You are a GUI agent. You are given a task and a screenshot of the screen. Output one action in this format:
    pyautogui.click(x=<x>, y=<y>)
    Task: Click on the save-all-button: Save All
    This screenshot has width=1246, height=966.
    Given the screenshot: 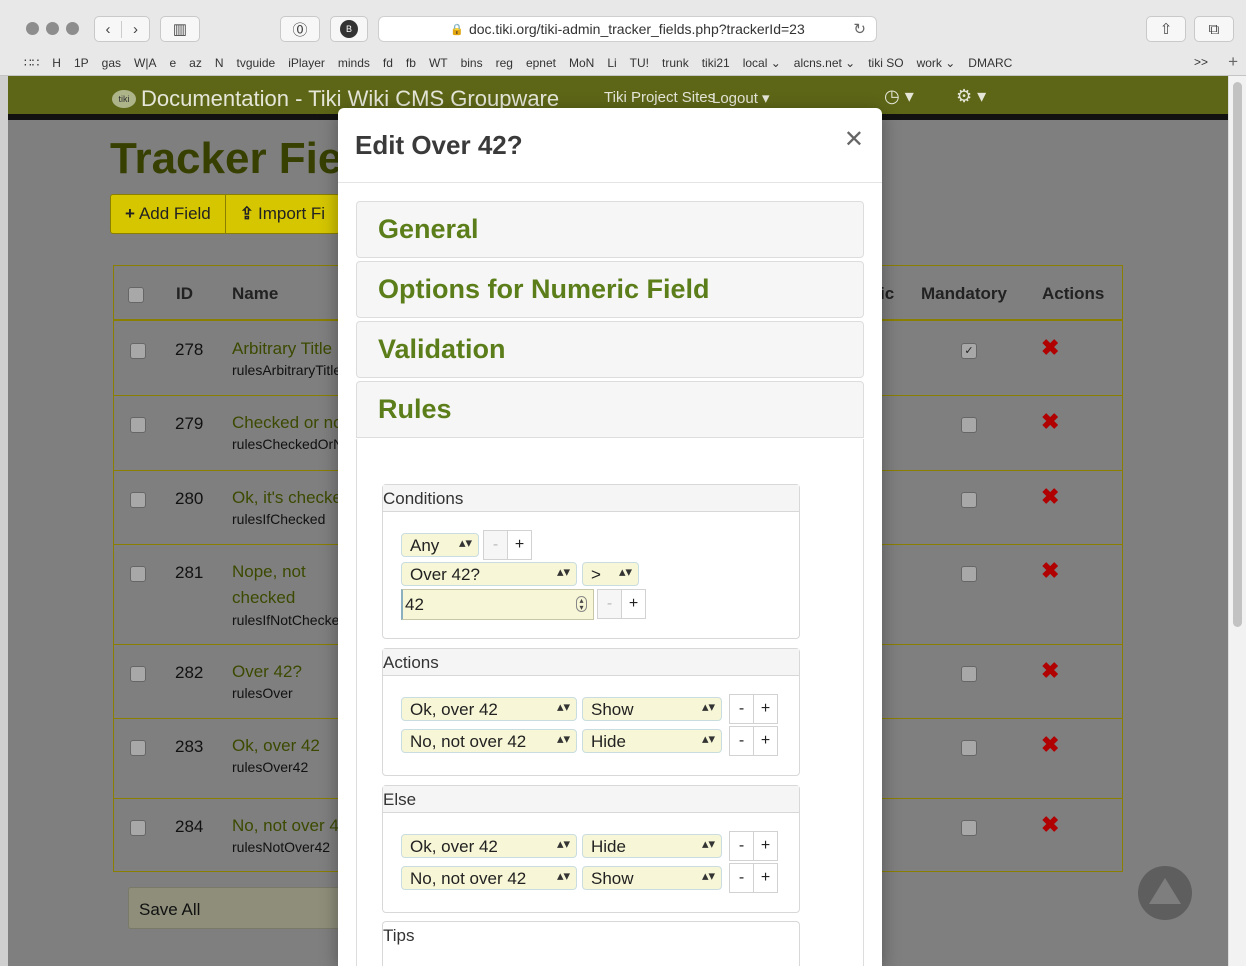 What is the action you would take?
    pyautogui.click(x=243, y=908)
    